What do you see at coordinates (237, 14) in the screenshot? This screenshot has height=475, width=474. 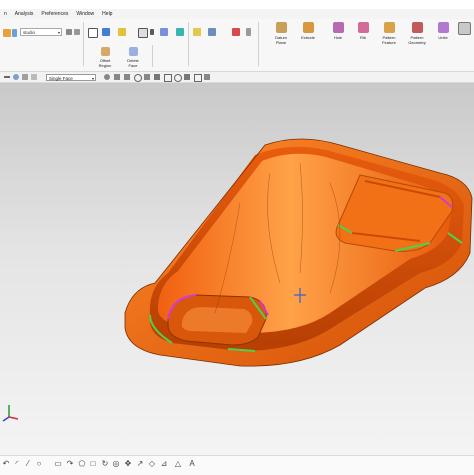 I see `menu-bar: n Analysis Preferences Window Help` at bounding box center [237, 14].